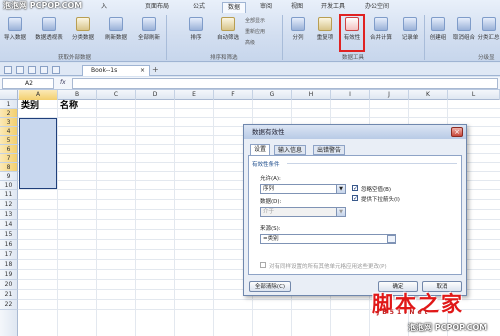 The height and width of the screenshot is (336, 500). I want to click on tab-office-space: 办公空间, so click(377, 7).